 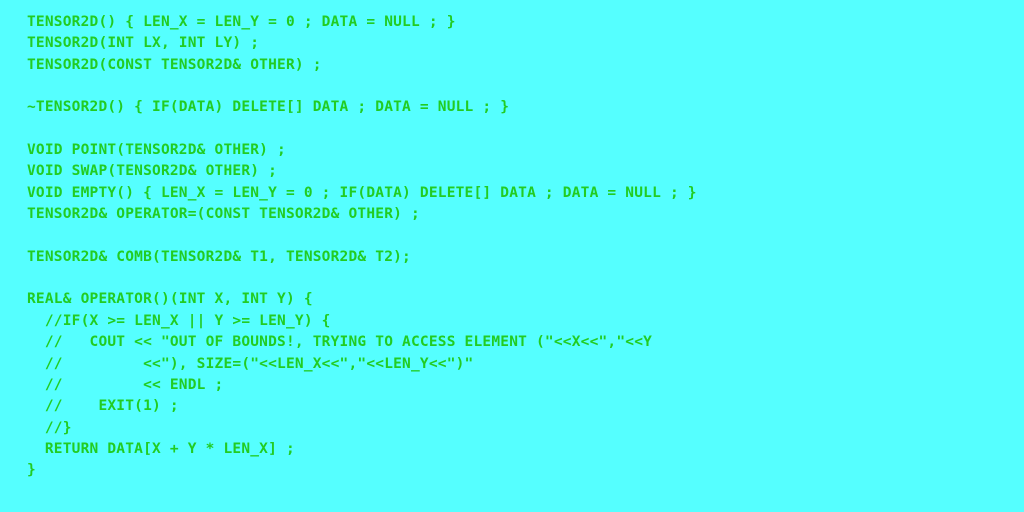 I want to click on code-line: // <<"), SIZE=("<<LEN_X<<","<<LEN_Y<<")", so click(x=250, y=363).